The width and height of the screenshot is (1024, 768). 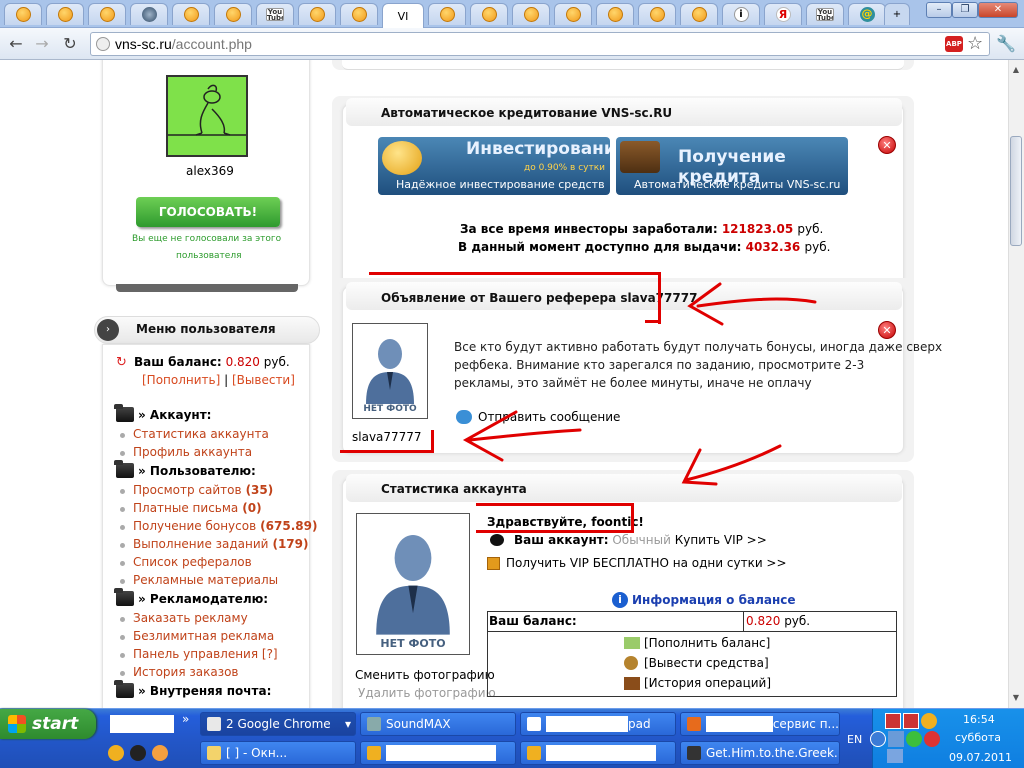 I want to click on shield-tray-icon, so click(x=914, y=739).